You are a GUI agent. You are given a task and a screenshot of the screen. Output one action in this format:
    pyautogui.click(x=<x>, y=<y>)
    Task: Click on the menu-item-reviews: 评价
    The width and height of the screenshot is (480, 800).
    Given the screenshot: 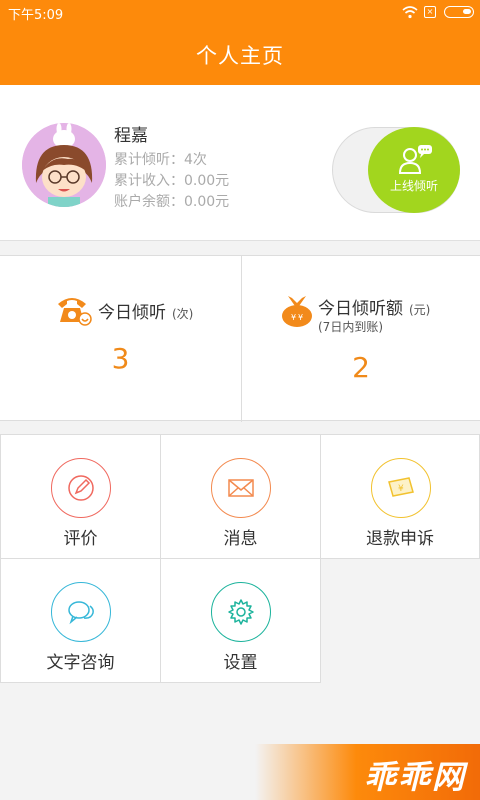 What is the action you would take?
    pyautogui.click(x=80, y=496)
    